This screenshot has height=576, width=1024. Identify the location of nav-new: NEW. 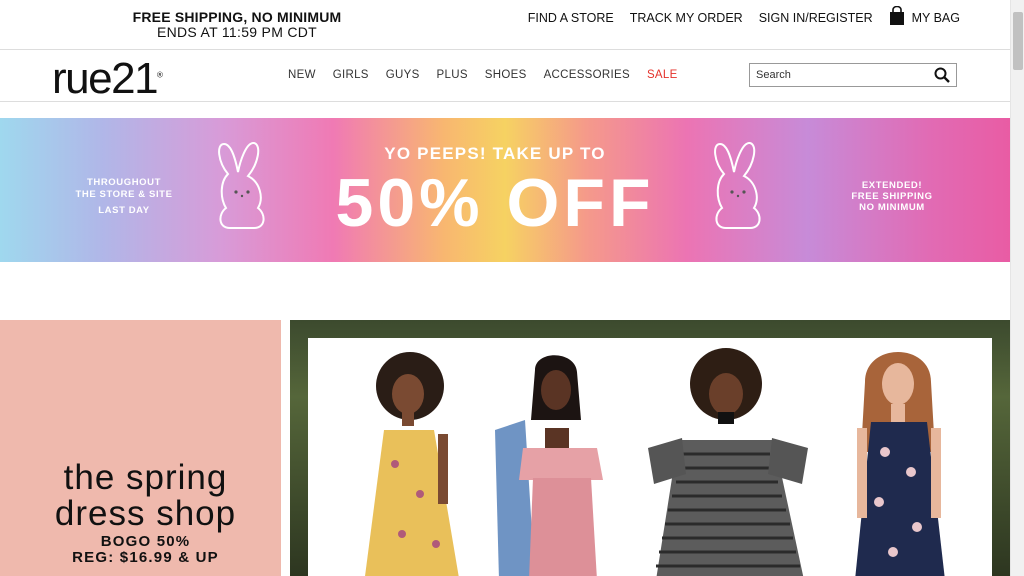
(302, 75).